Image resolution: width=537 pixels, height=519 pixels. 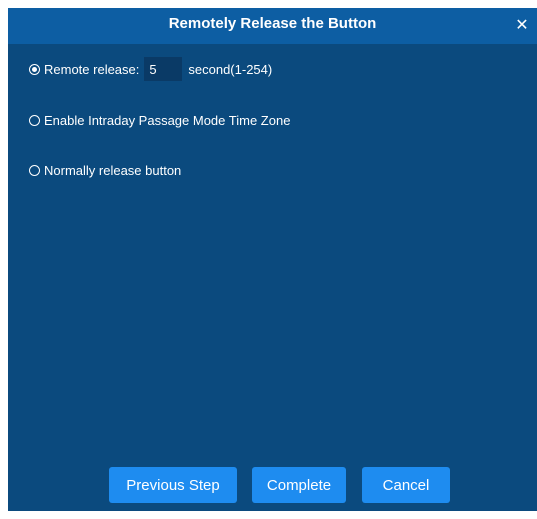 I want to click on dialog-titlebar: Remotely Release the Button ✕, so click(x=272, y=26).